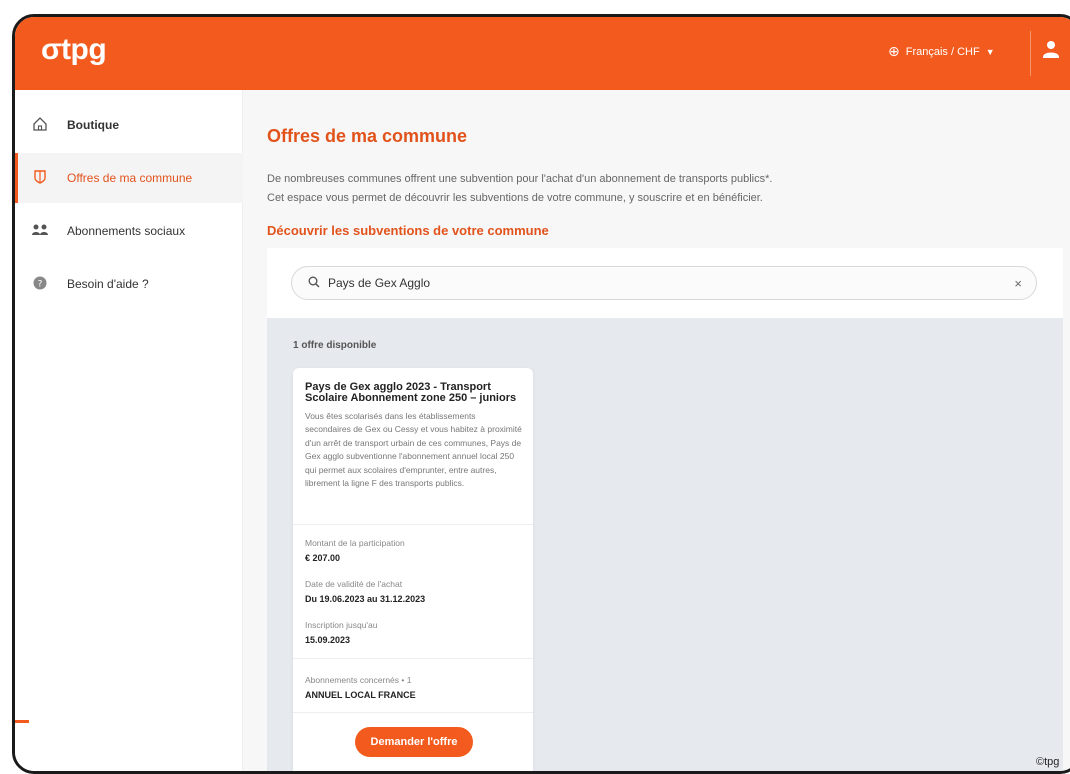 Image resolution: width=1070 pixels, height=774 pixels. I want to click on language-label: Français / CHF, so click(942, 51).